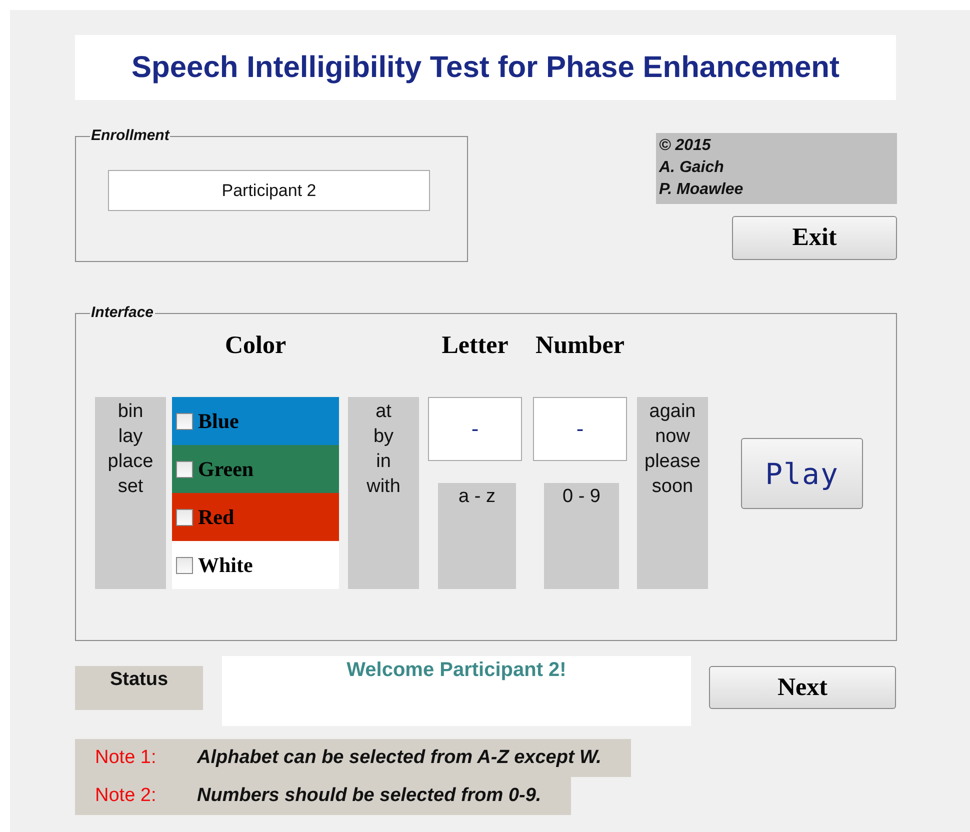 The width and height of the screenshot is (970, 832). I want to click on note-label: Note 2:, so click(126, 796).